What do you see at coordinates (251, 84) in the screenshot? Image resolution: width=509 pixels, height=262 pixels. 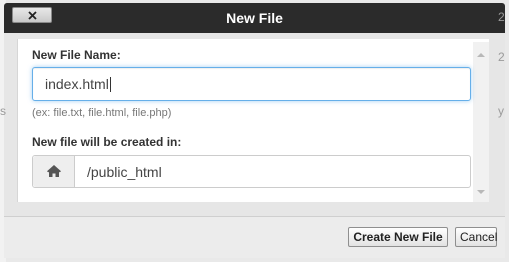 I see `file-name-input` at bounding box center [251, 84].